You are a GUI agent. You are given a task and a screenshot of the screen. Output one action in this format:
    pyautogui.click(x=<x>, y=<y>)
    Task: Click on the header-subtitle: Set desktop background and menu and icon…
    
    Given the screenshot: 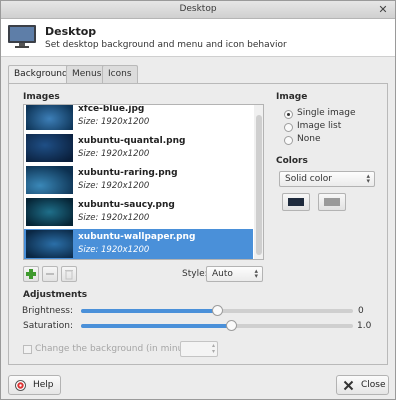 What is the action you would take?
    pyautogui.click(x=166, y=45)
    